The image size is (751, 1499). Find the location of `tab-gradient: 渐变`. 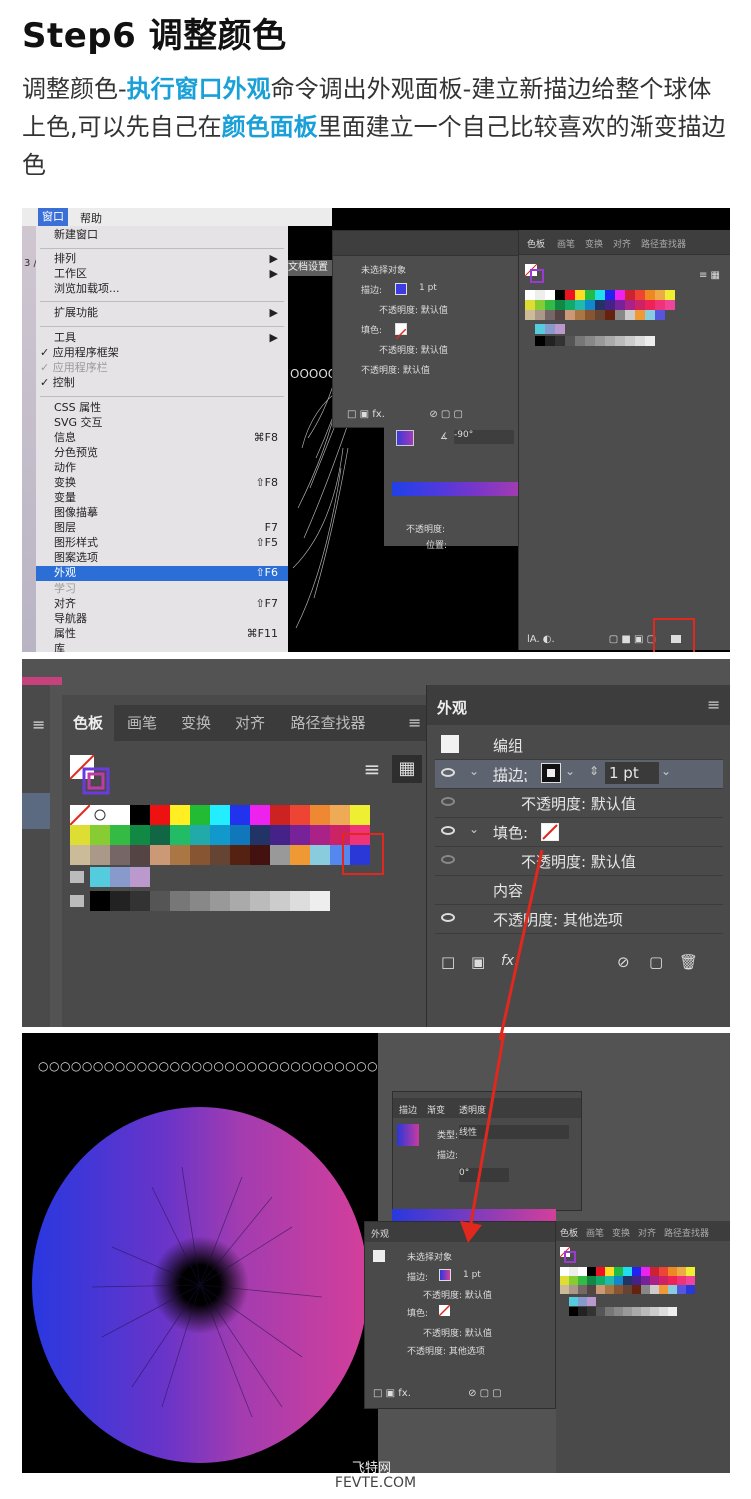

tab-gradient: 渐变 is located at coordinates (436, 1109).